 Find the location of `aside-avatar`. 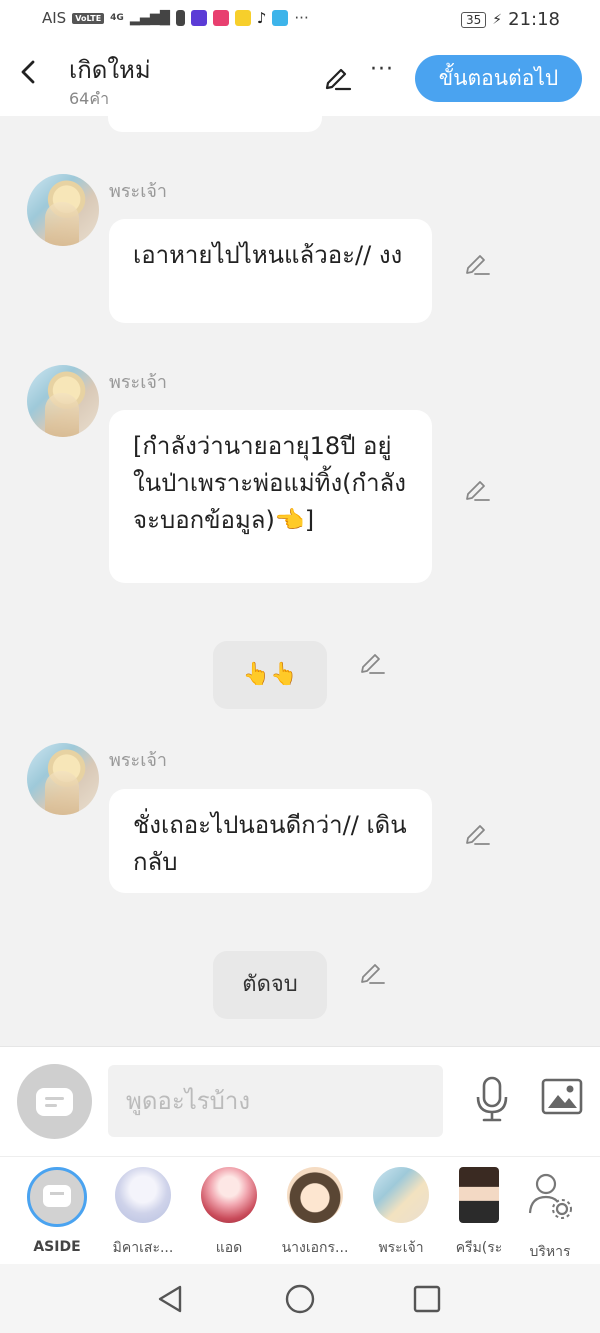

aside-avatar is located at coordinates (57, 1197).